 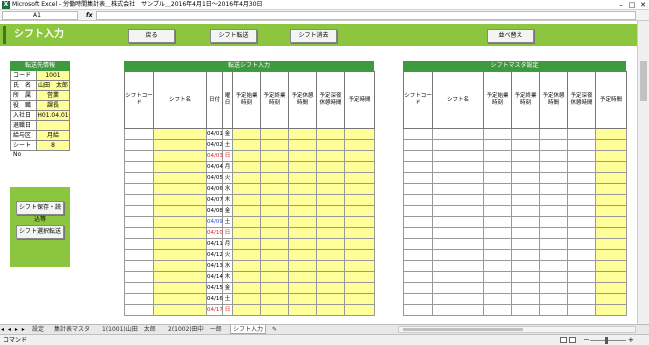 I want to click on sheet-tab: 設定, so click(x=38, y=329).